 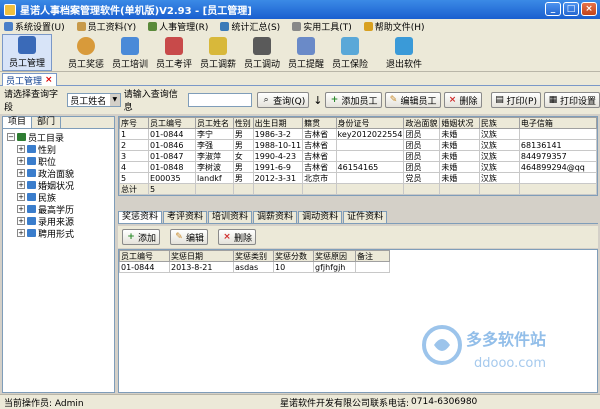 I want to click on table-cell: E00035, so click(x=172, y=178).